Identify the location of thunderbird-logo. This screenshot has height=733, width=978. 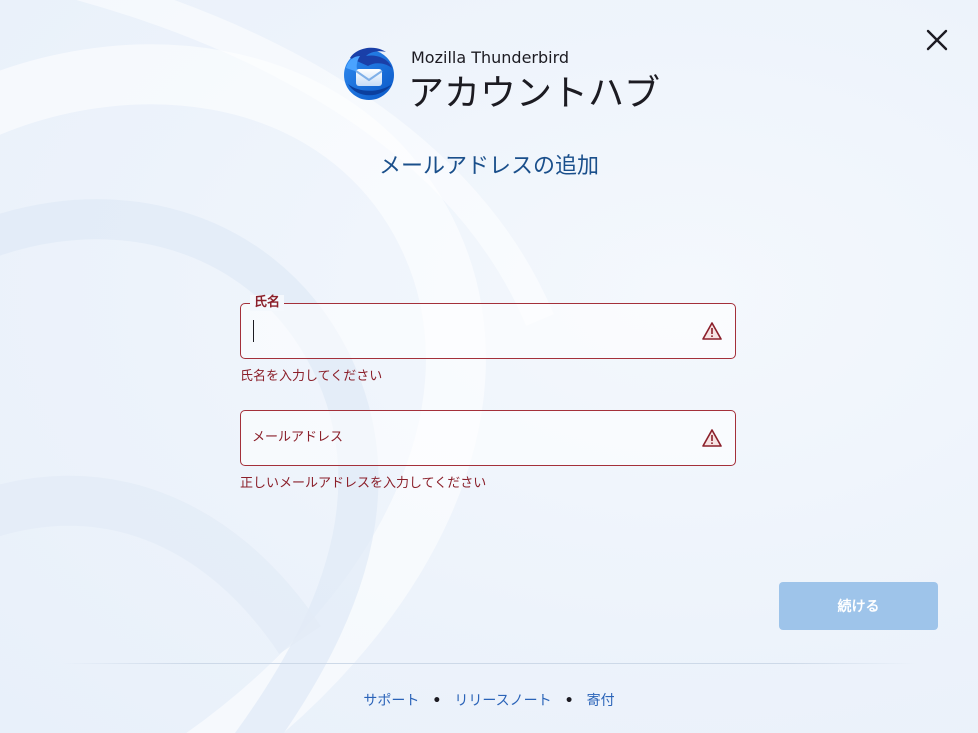
(369, 73).